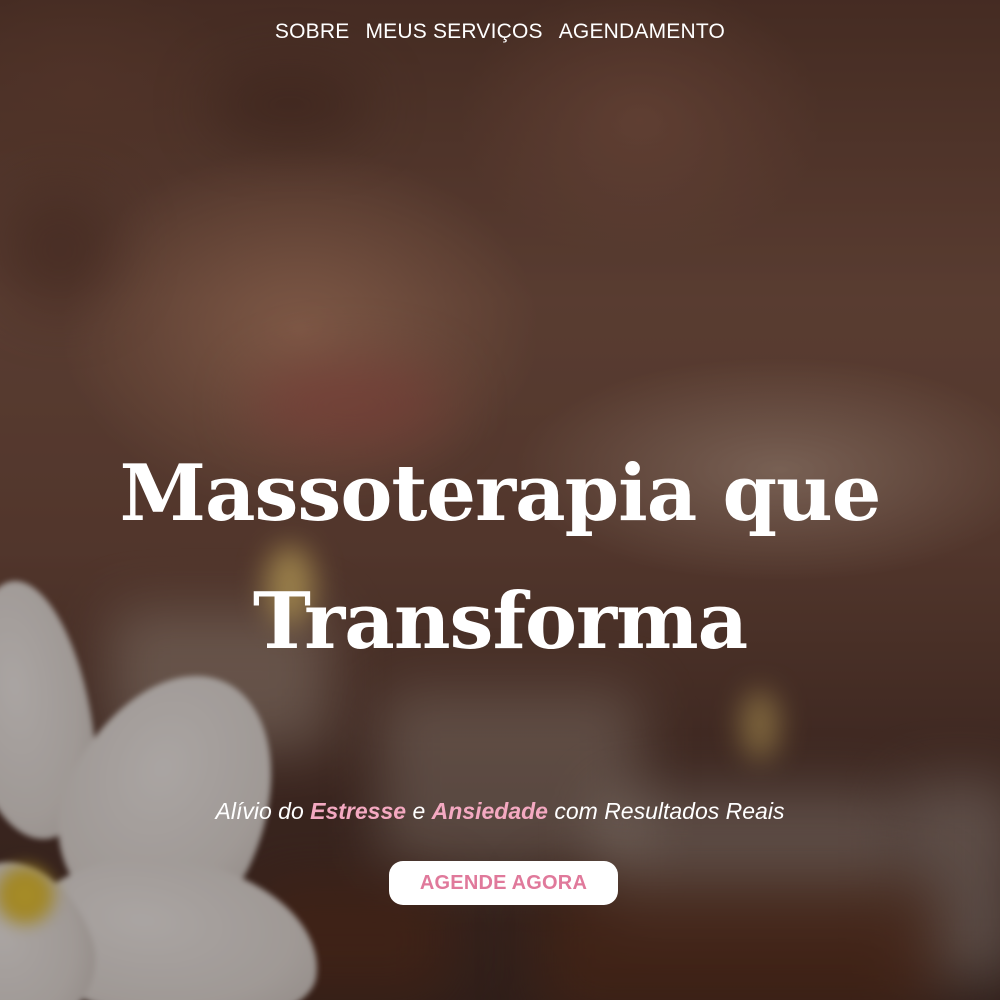 Image resolution: width=1000 pixels, height=1000 pixels. What do you see at coordinates (419, 811) in the screenshot?
I see `subtitle-text-2: e` at bounding box center [419, 811].